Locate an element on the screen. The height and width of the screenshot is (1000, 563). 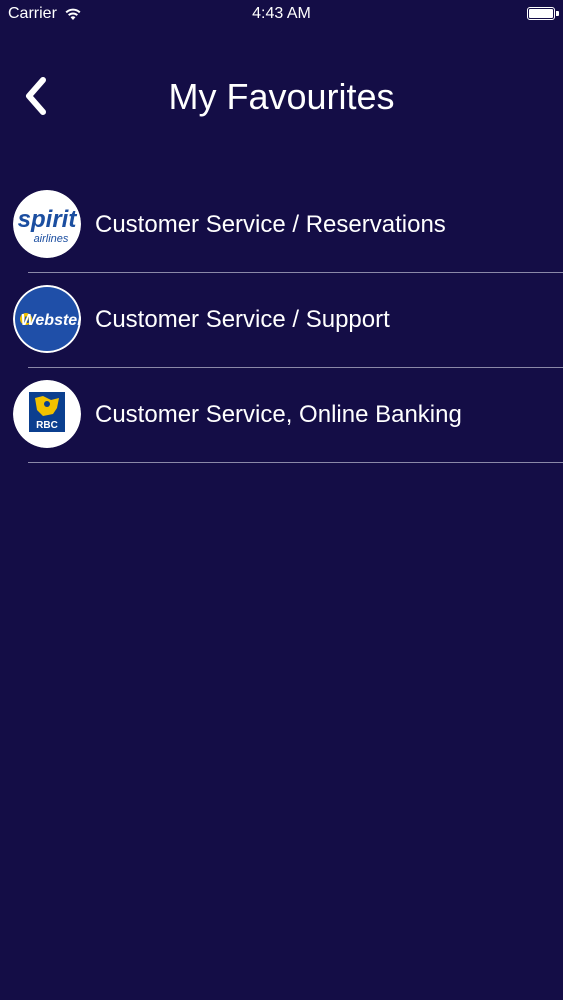
status-time: 4:43 AM is located at coordinates (281, 13).